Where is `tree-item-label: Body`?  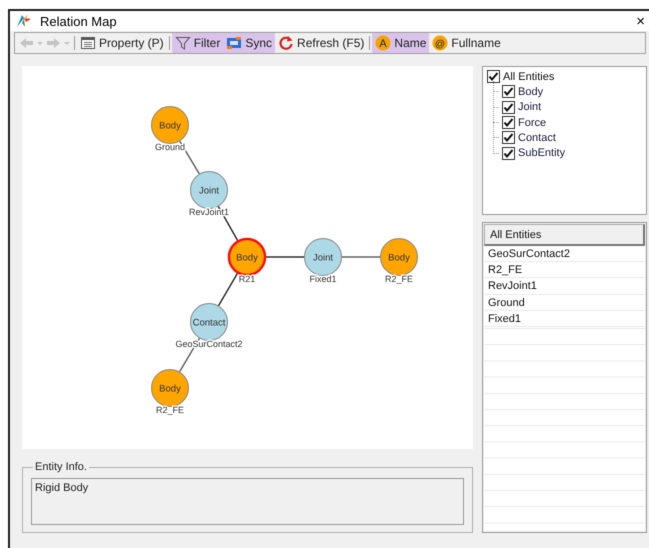
tree-item-label: Body is located at coordinates (531, 92).